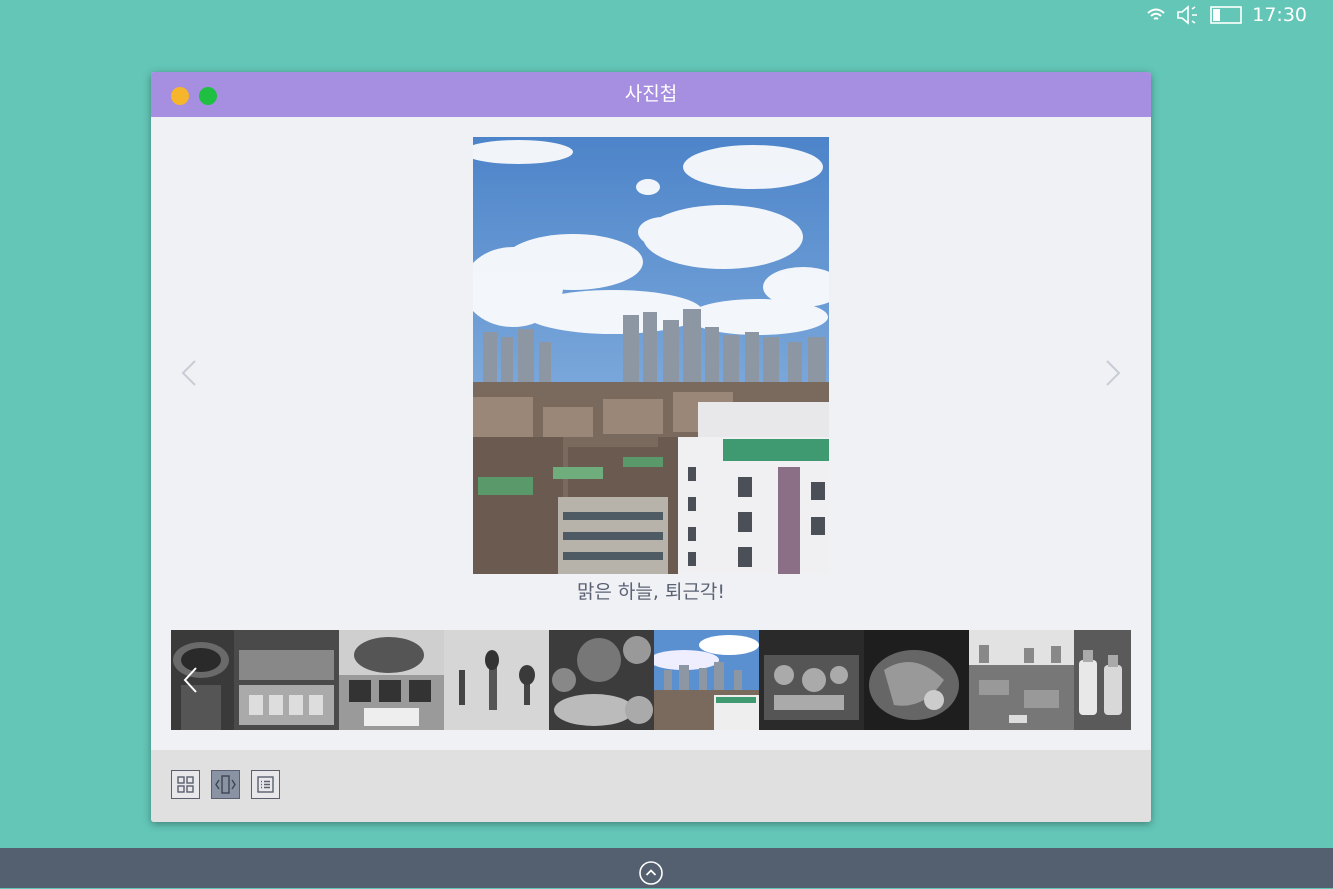 The height and width of the screenshot is (889, 1333). What do you see at coordinates (651, 355) in the screenshot?
I see `main-photo` at bounding box center [651, 355].